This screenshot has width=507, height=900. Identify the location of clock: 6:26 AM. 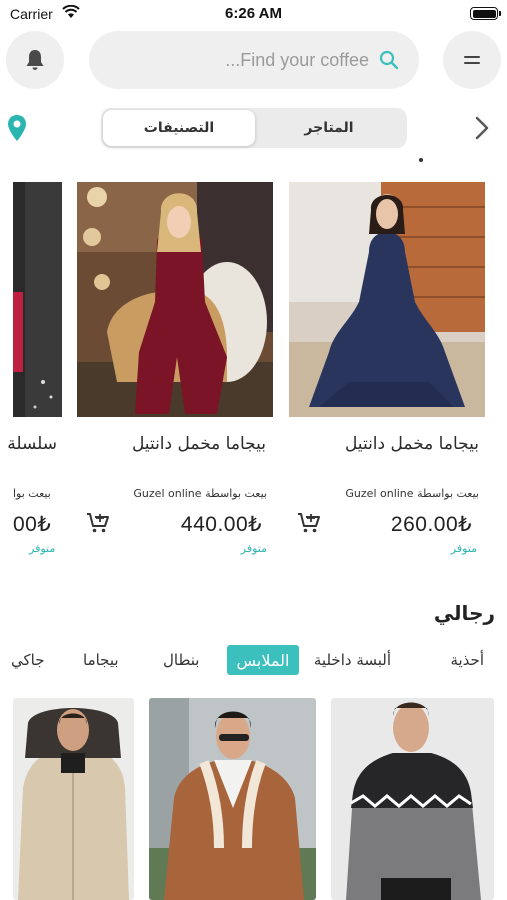
(253, 13).